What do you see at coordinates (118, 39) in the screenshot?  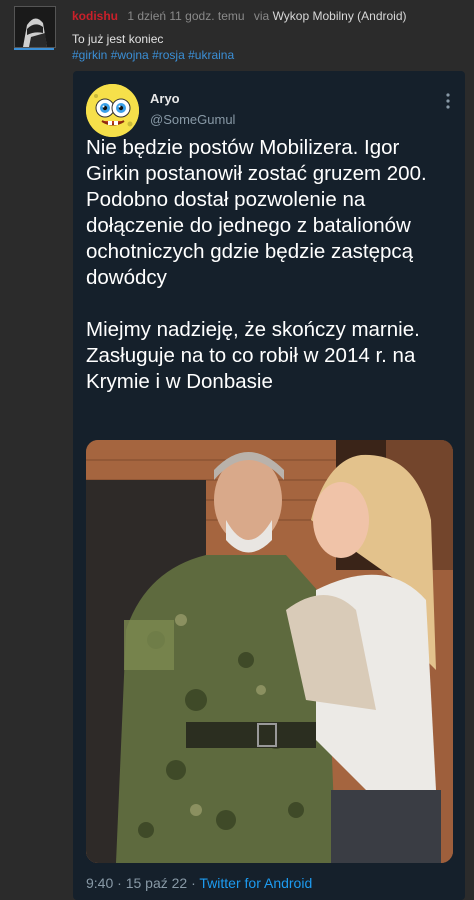 I see `post-body: To już jest koniec` at bounding box center [118, 39].